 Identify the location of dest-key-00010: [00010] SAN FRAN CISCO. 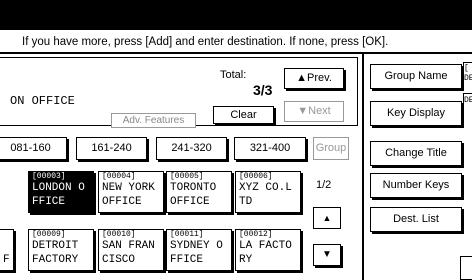
(131, 250).